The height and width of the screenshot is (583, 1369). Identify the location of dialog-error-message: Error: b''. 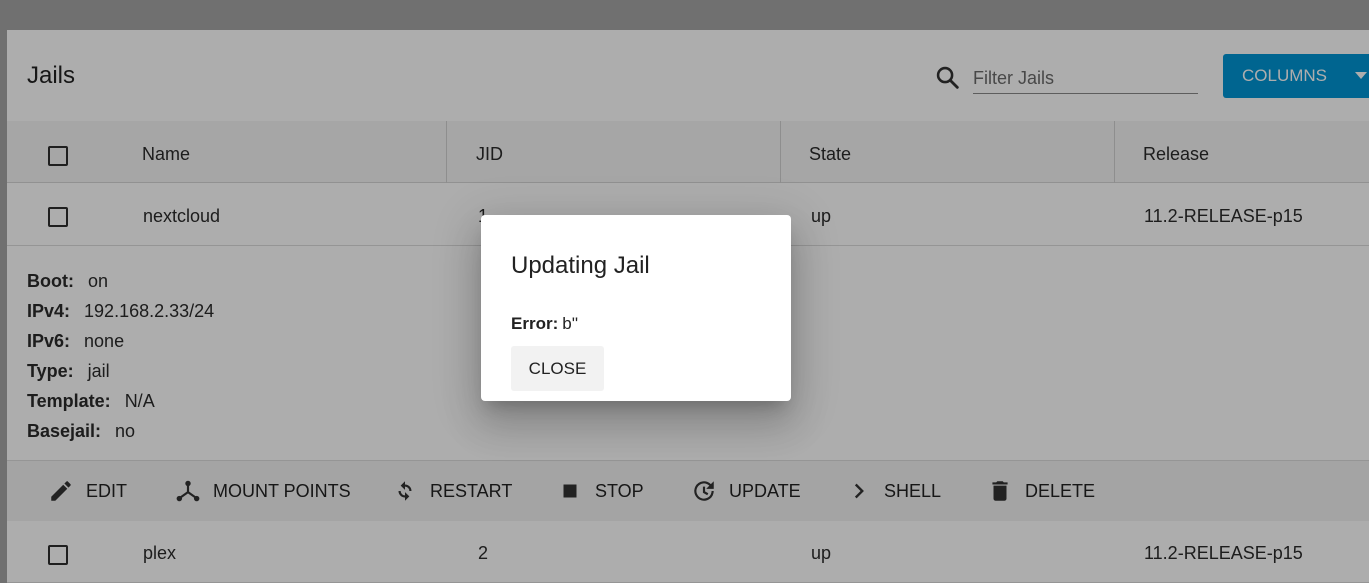
(544, 324).